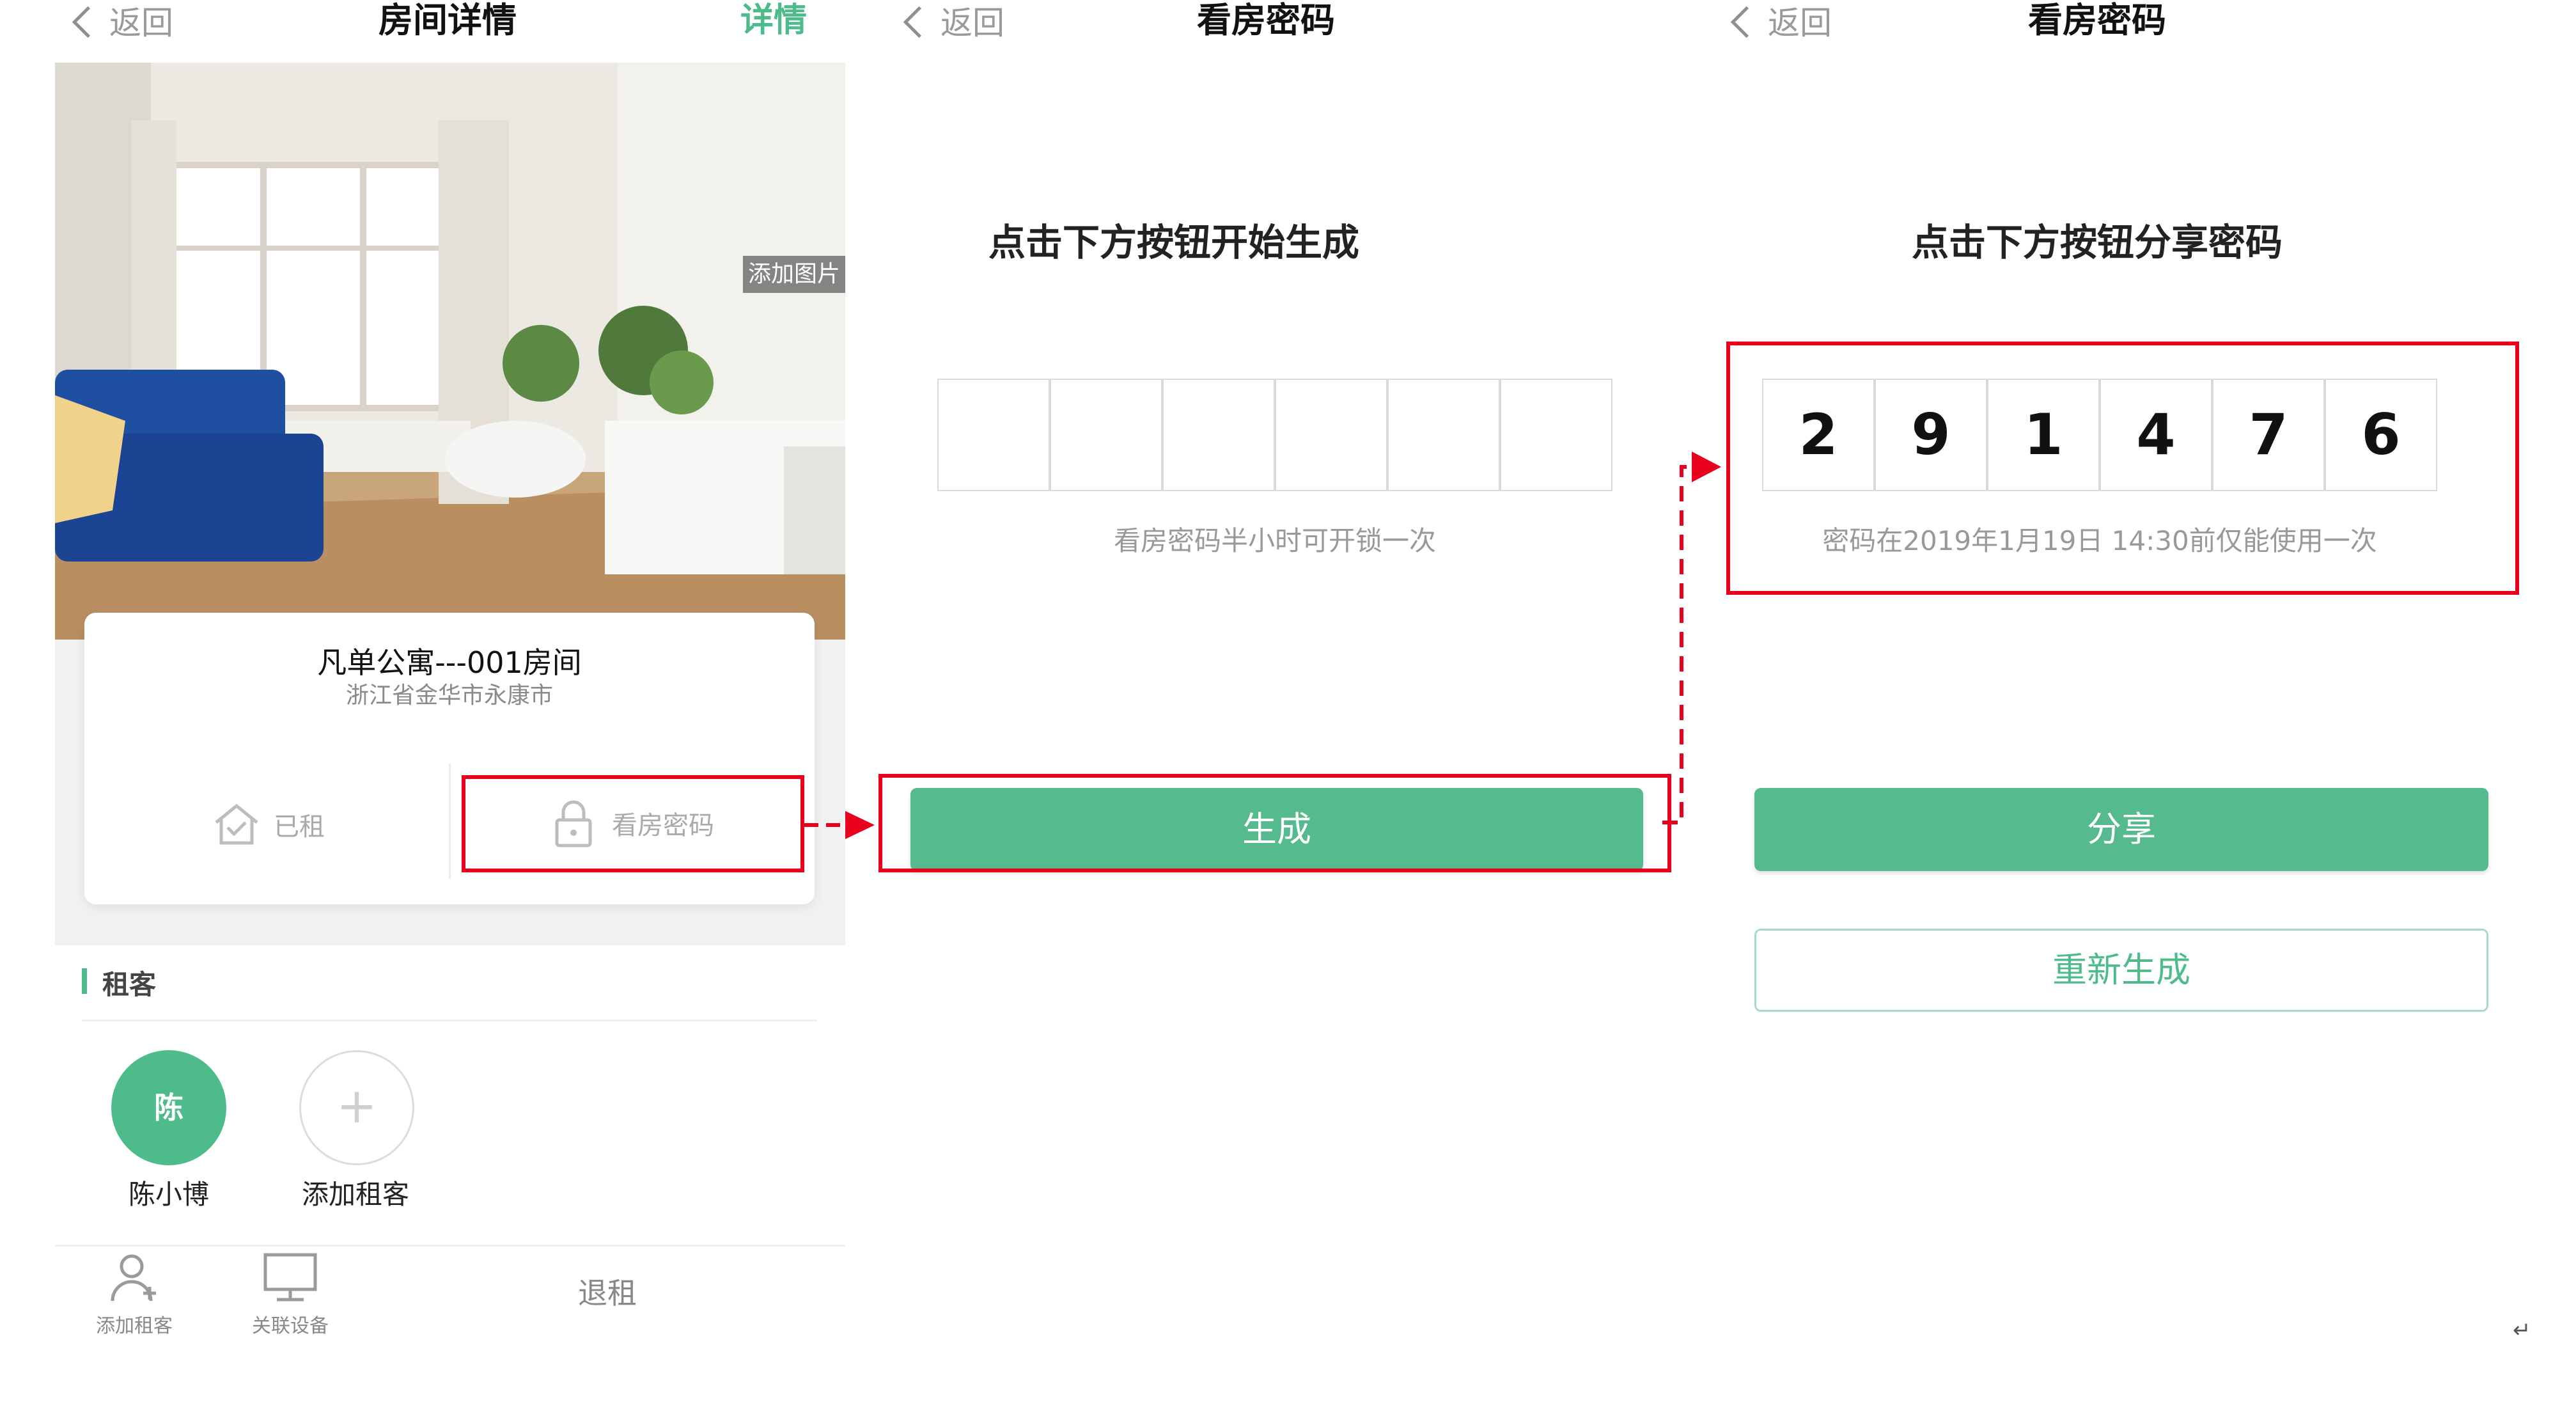 The width and height of the screenshot is (2576, 1416). What do you see at coordinates (355, 1194) in the screenshot?
I see `add-tenant-label: 添加租客` at bounding box center [355, 1194].